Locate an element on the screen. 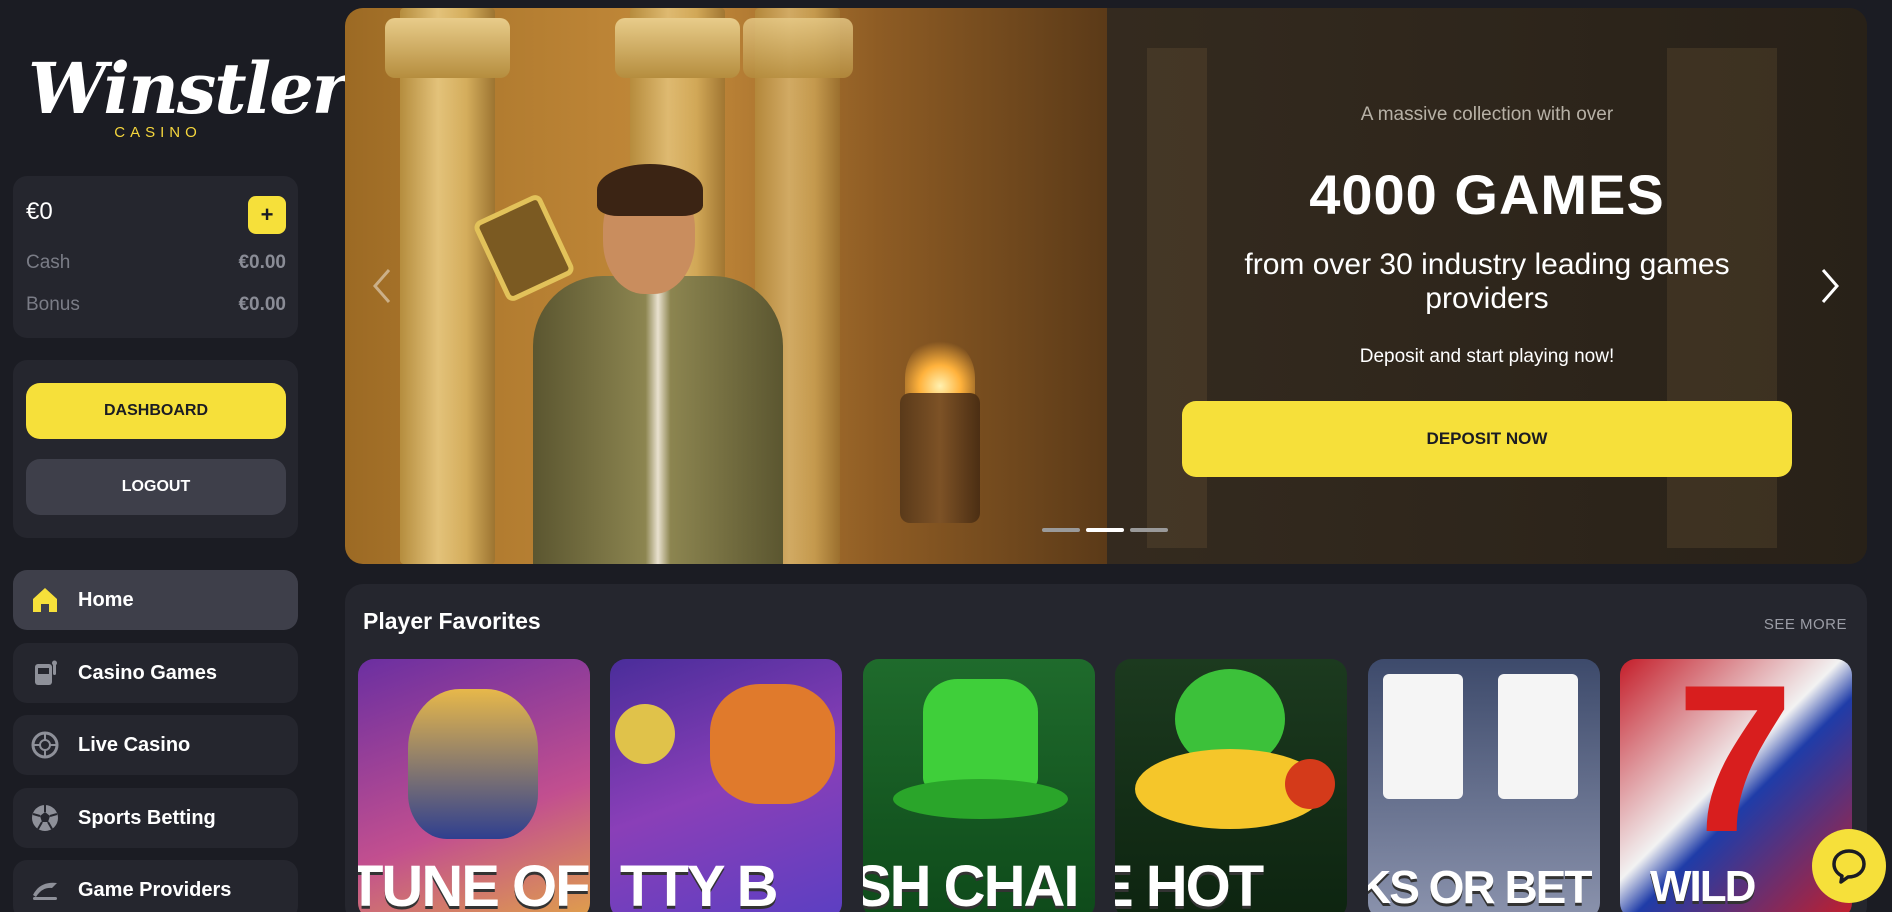 This screenshot has width=1892, height=912. see-more-link: SEE MORE is located at coordinates (1805, 624).